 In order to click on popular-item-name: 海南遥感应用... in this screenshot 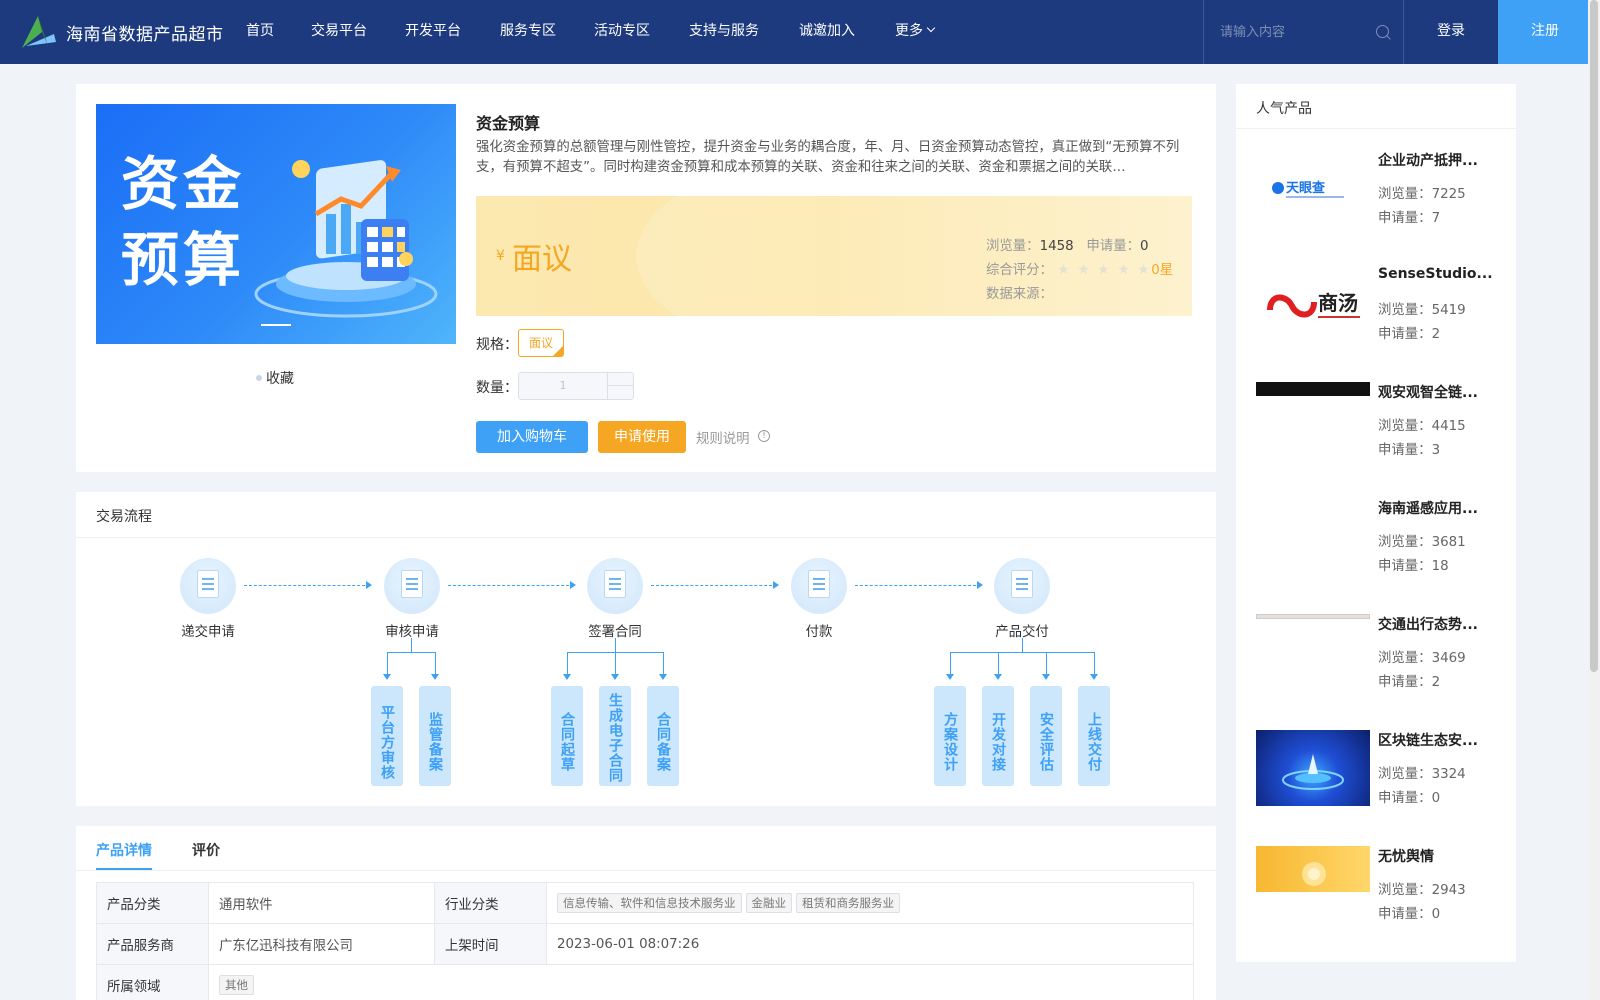, I will do `click(1438, 508)`.